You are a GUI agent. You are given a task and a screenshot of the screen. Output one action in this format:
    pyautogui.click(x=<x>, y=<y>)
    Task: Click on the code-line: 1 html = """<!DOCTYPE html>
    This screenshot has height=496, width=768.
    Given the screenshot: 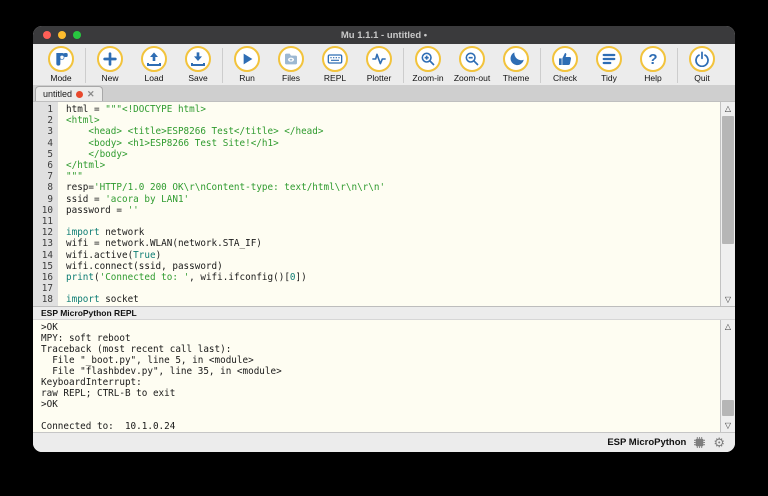 What is the action you would take?
    pyautogui.click(x=376, y=109)
    